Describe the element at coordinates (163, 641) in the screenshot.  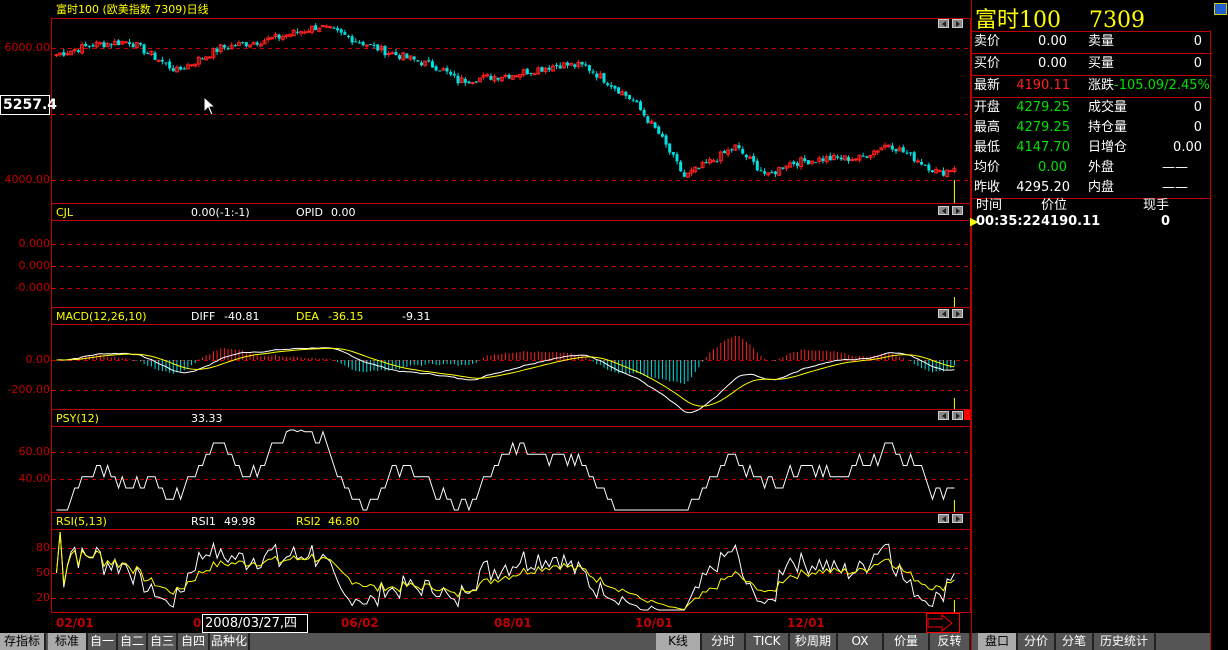
I see `tab-custom-3: 自三` at that location.